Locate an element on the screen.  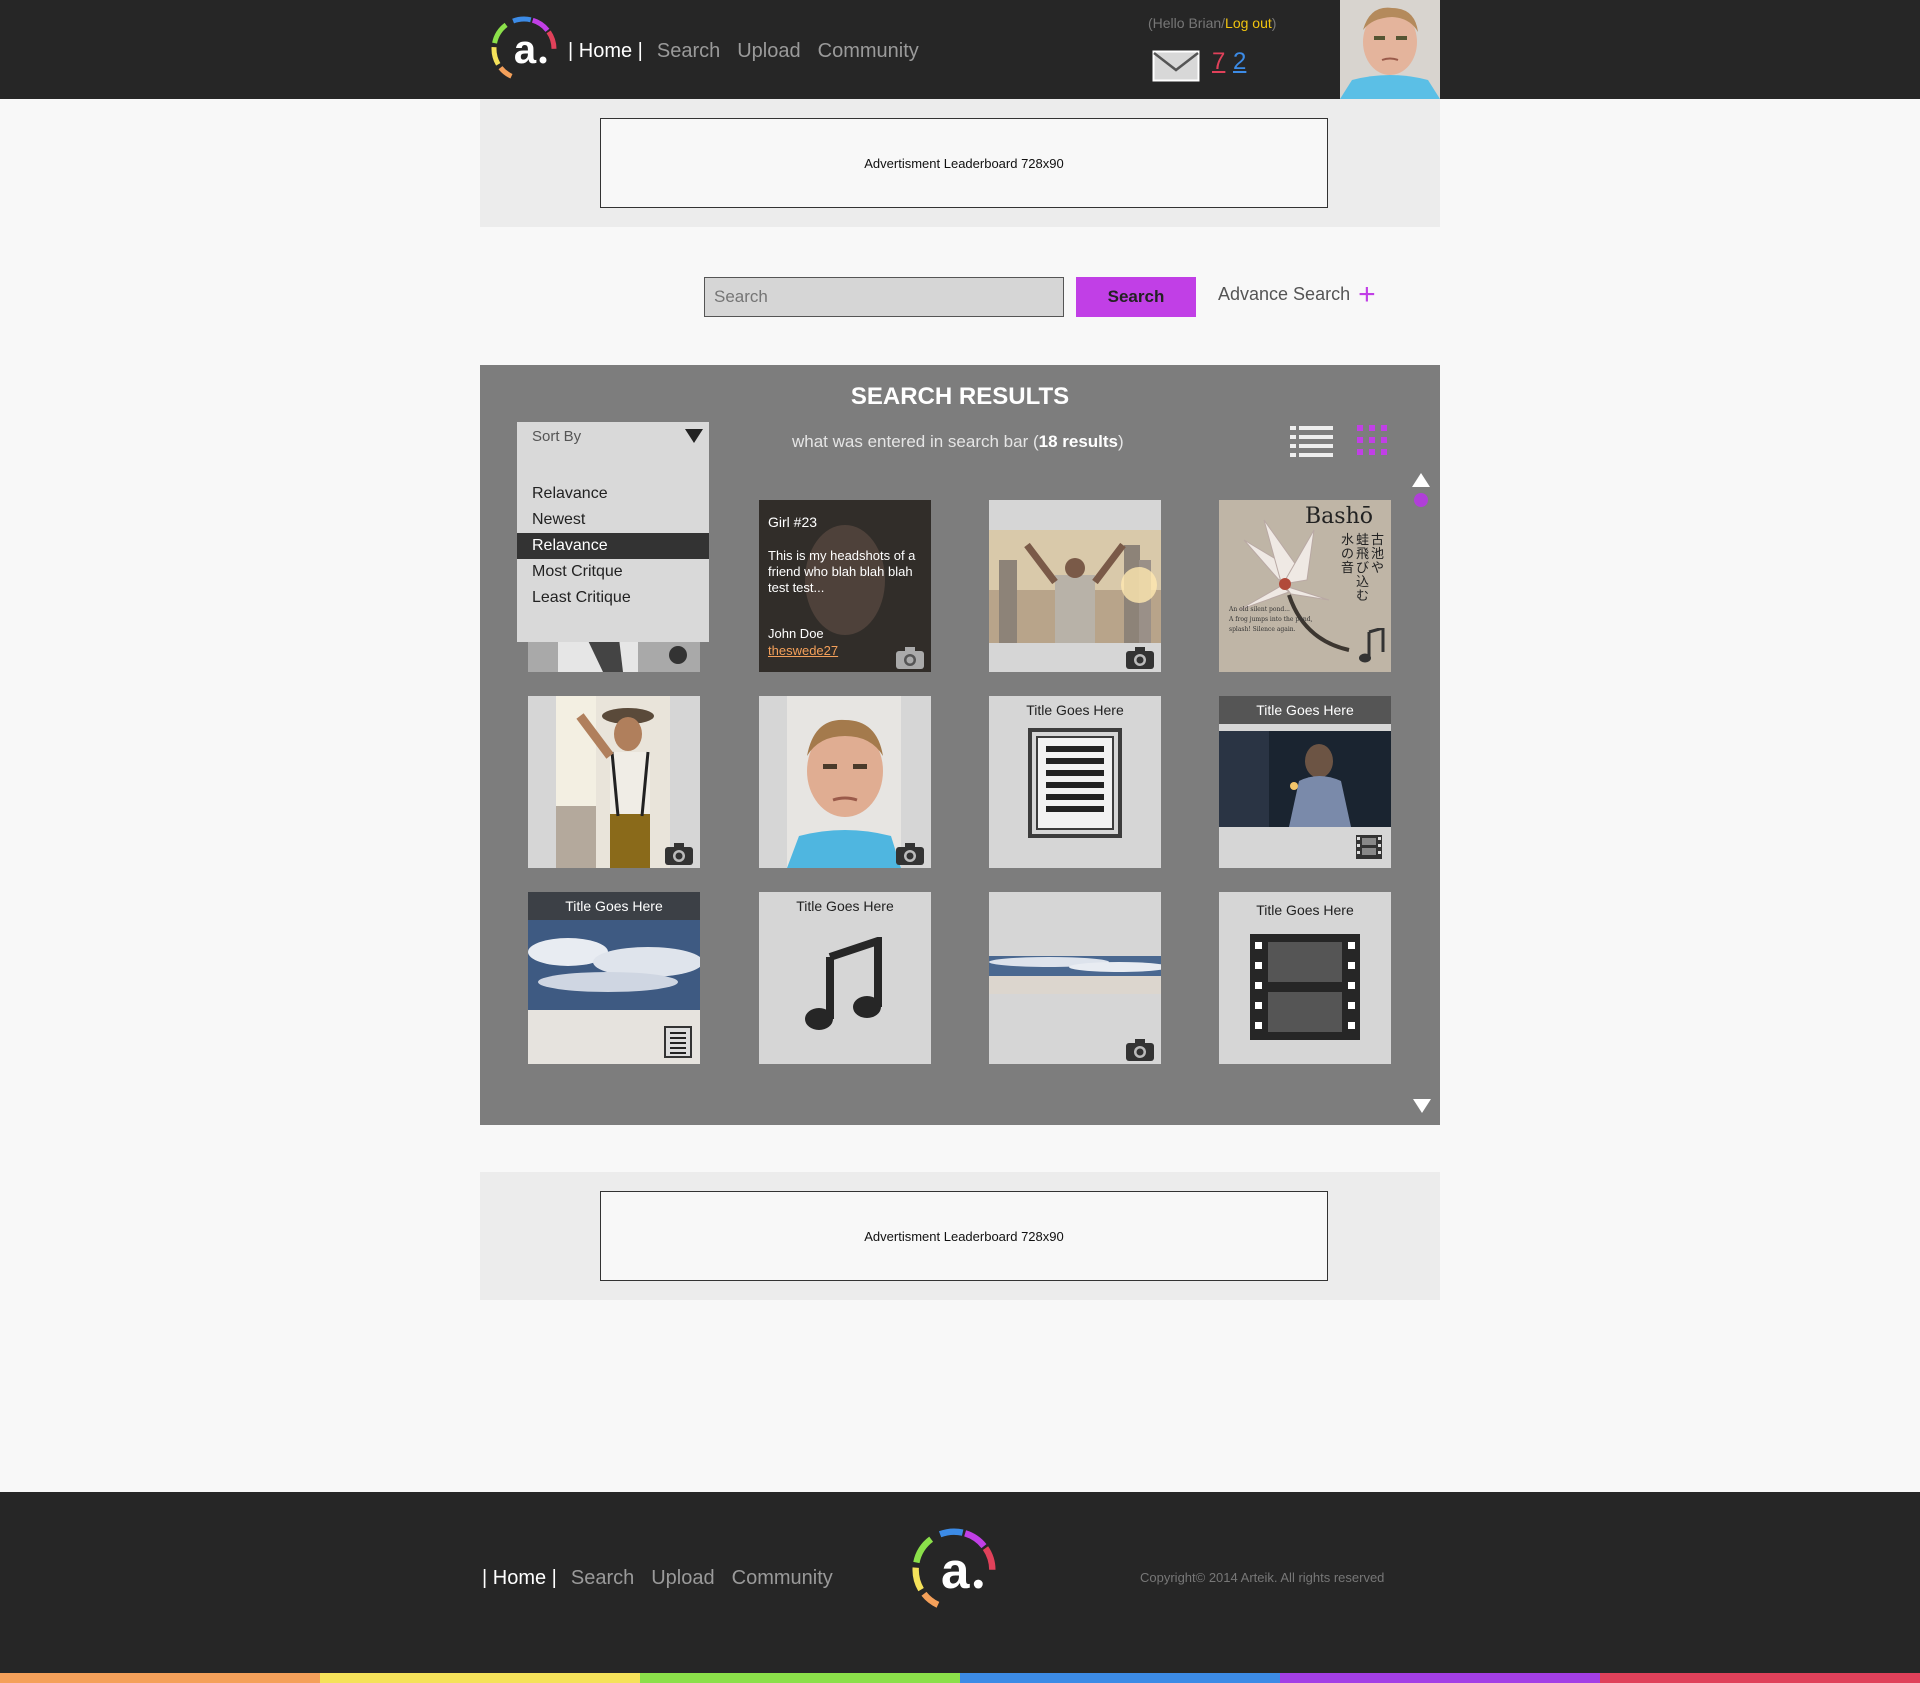
envelope-icon is located at coordinates (1176, 66).